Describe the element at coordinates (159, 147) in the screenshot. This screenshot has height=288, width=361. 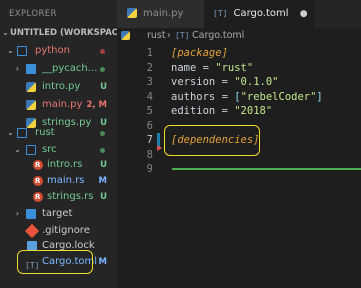
I see `deletion-gutter-marker` at that location.